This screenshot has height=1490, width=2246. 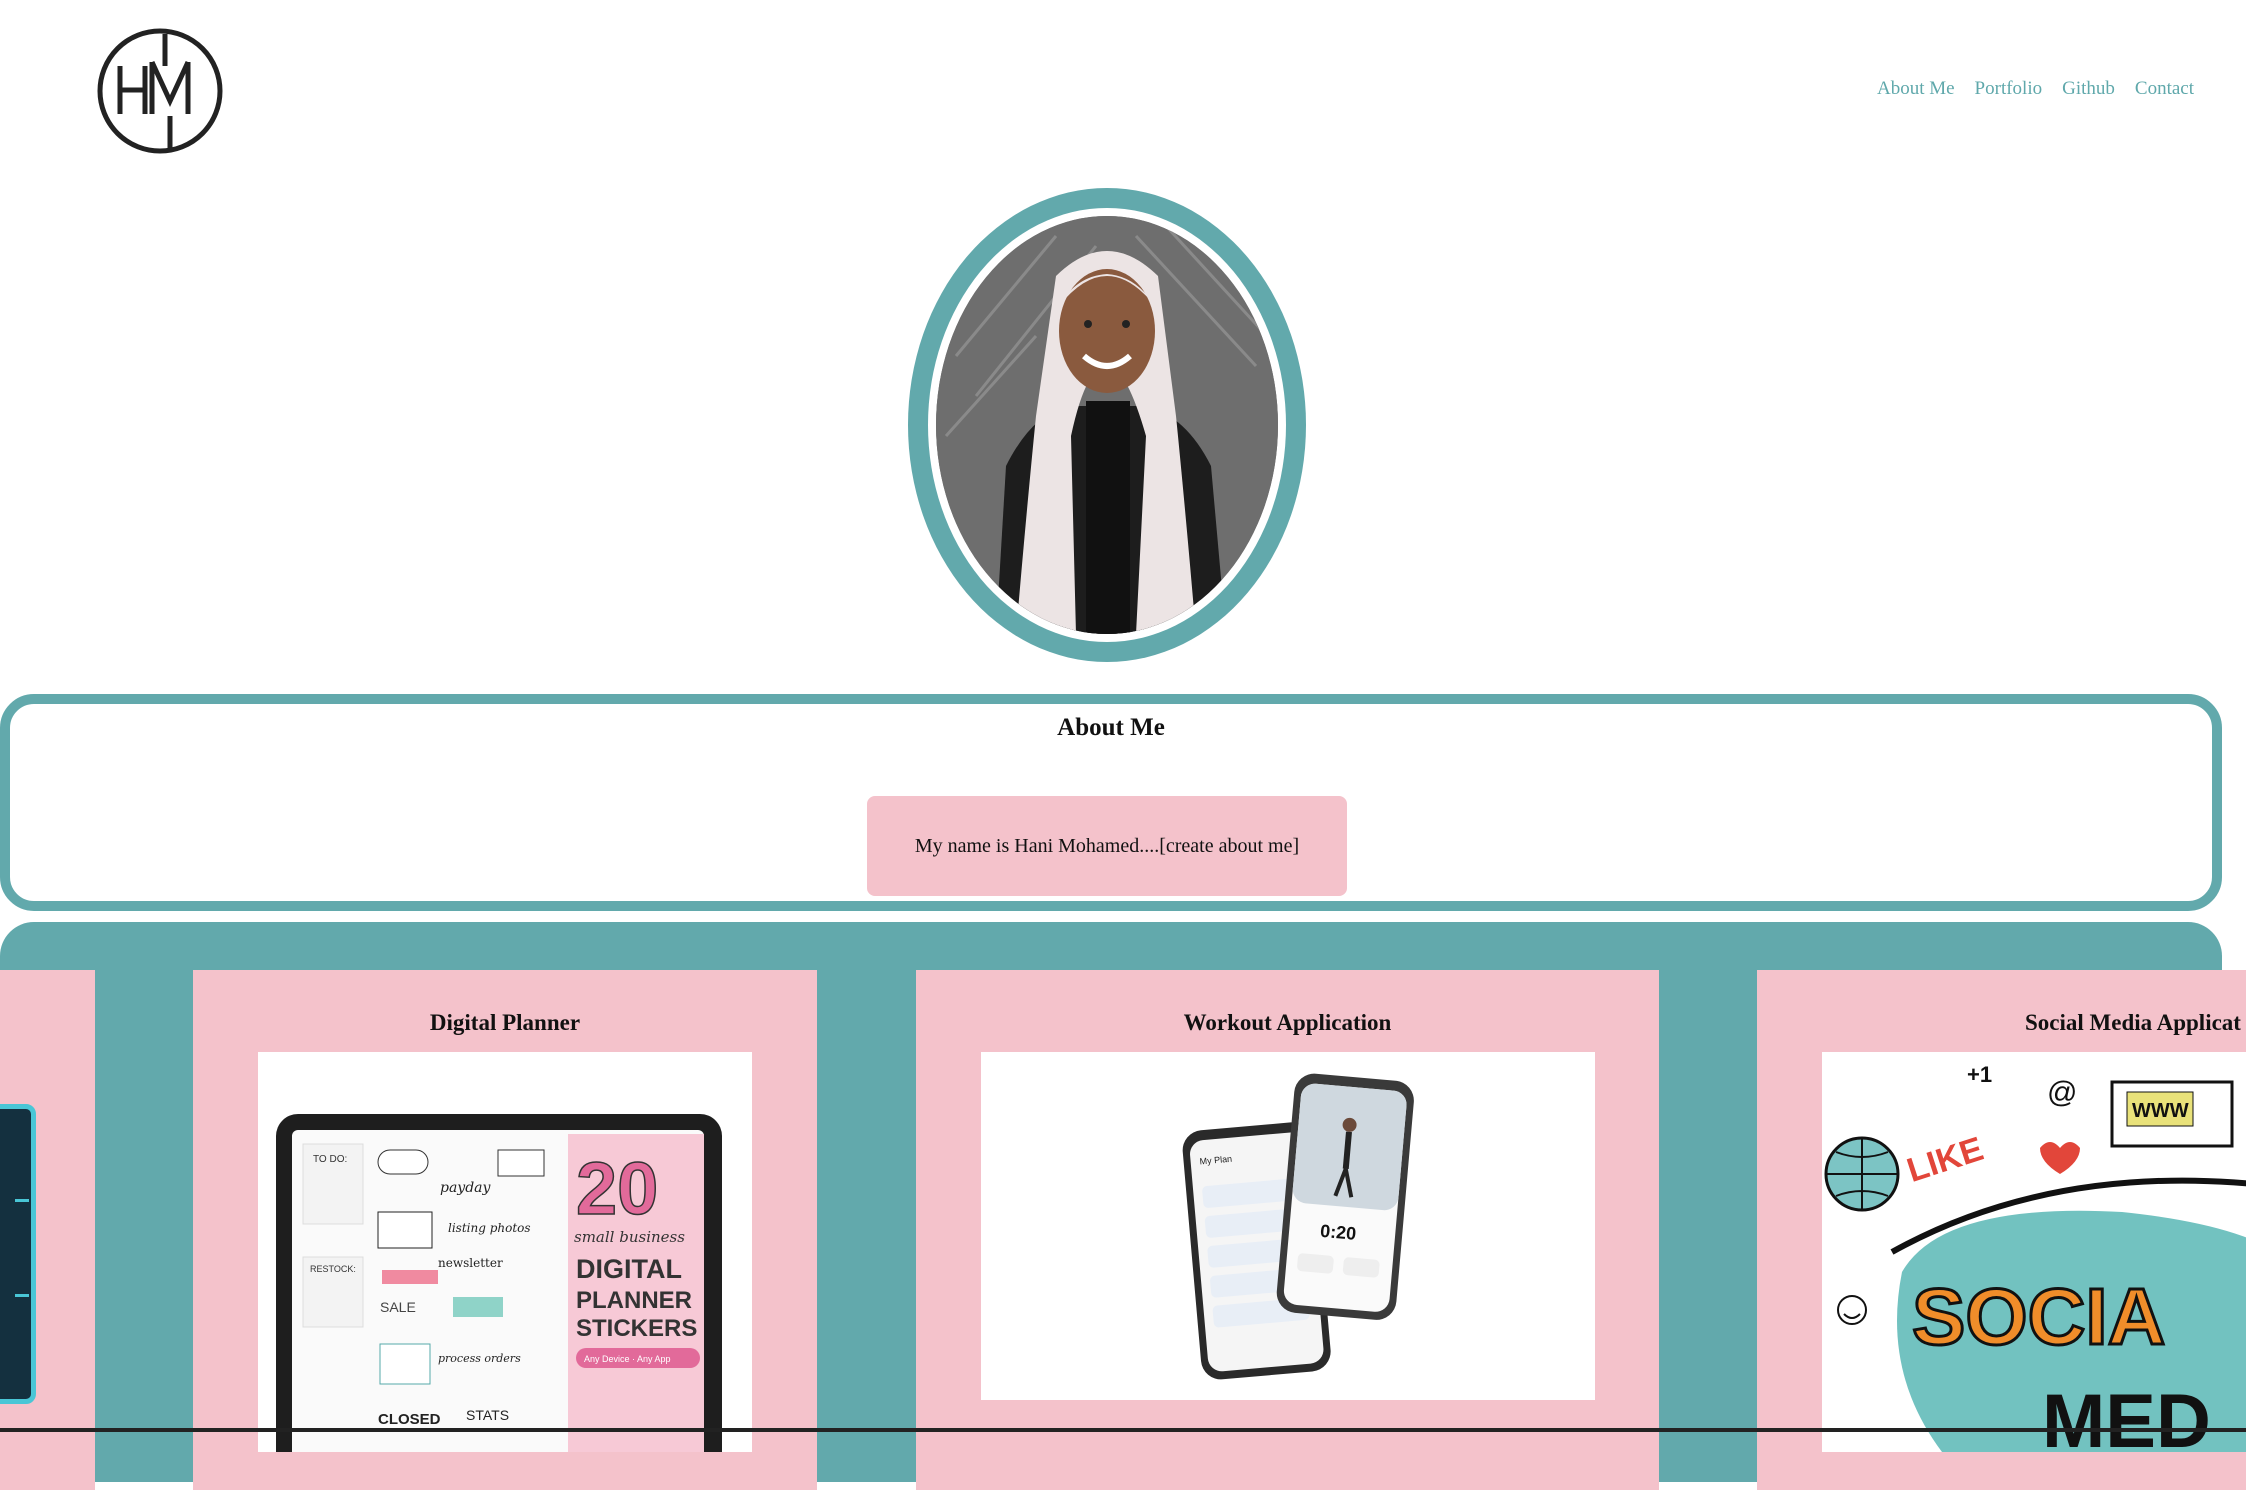 I want to click on svg-text: MED, so click(x=2126, y=1415).